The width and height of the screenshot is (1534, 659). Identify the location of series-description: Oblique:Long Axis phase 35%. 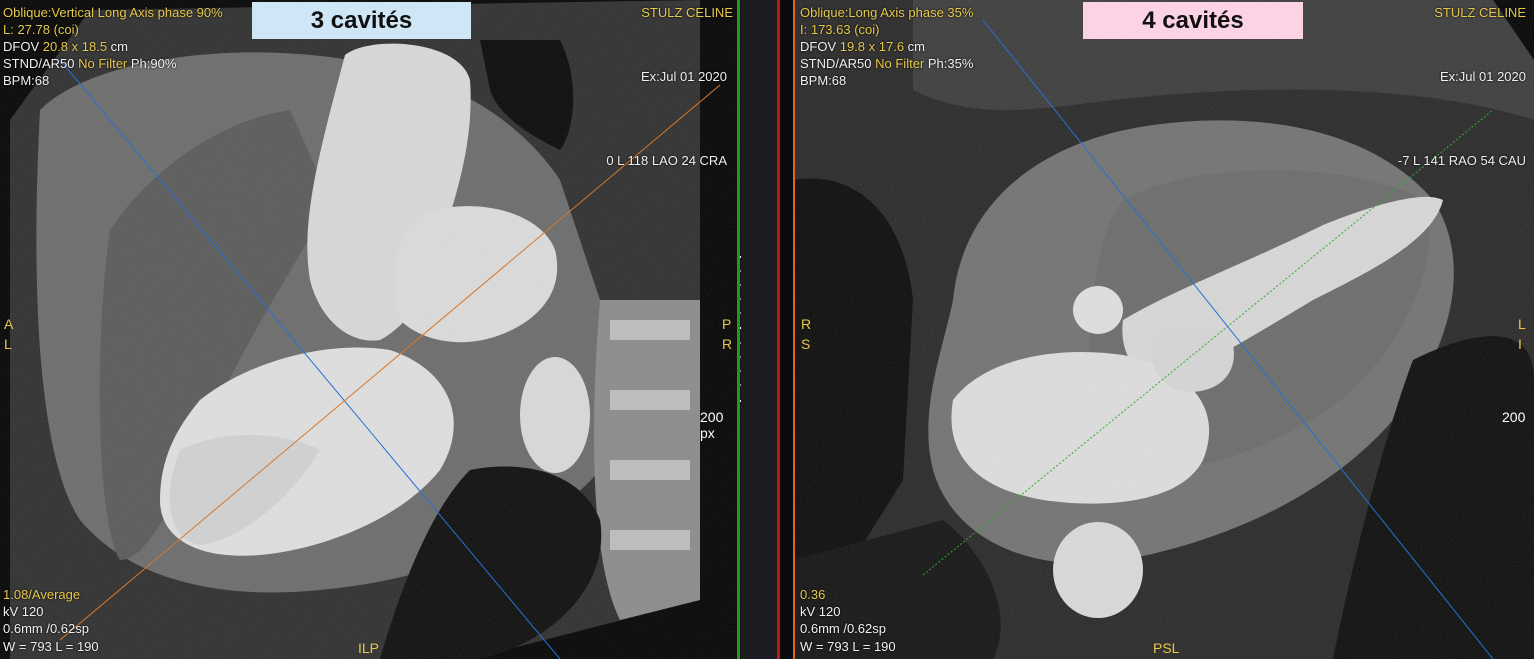
(887, 12).